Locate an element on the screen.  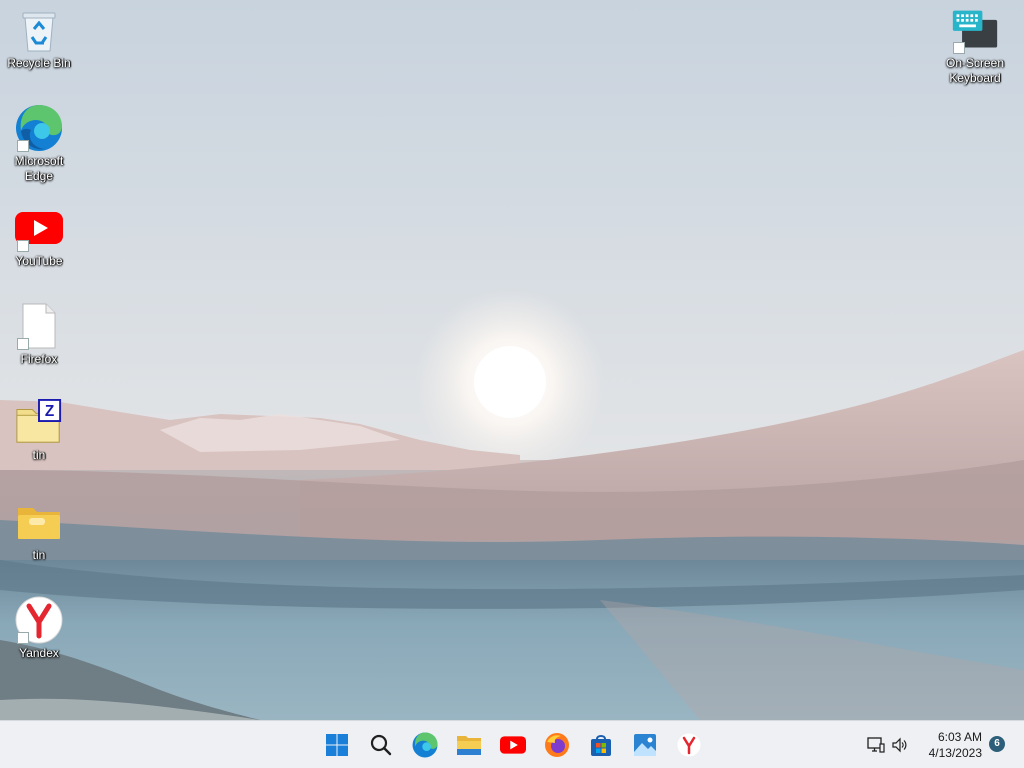
tin-folder-label: tin is located at coordinates (39, 555).